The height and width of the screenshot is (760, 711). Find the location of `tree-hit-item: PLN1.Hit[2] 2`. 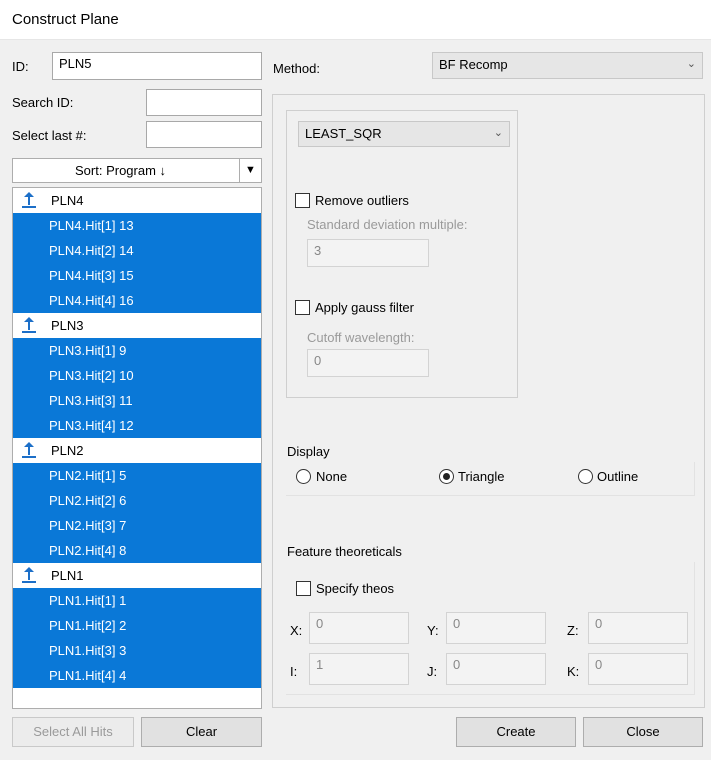

tree-hit-item: PLN1.Hit[2] 2 is located at coordinates (137, 625).